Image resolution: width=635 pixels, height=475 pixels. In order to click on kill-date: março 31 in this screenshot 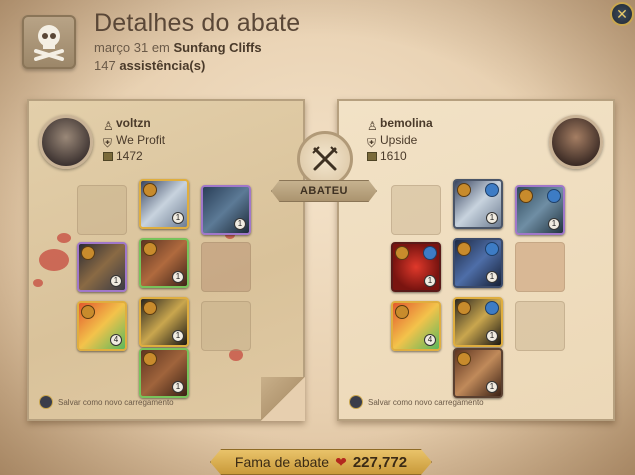, I will do `click(121, 47)`.